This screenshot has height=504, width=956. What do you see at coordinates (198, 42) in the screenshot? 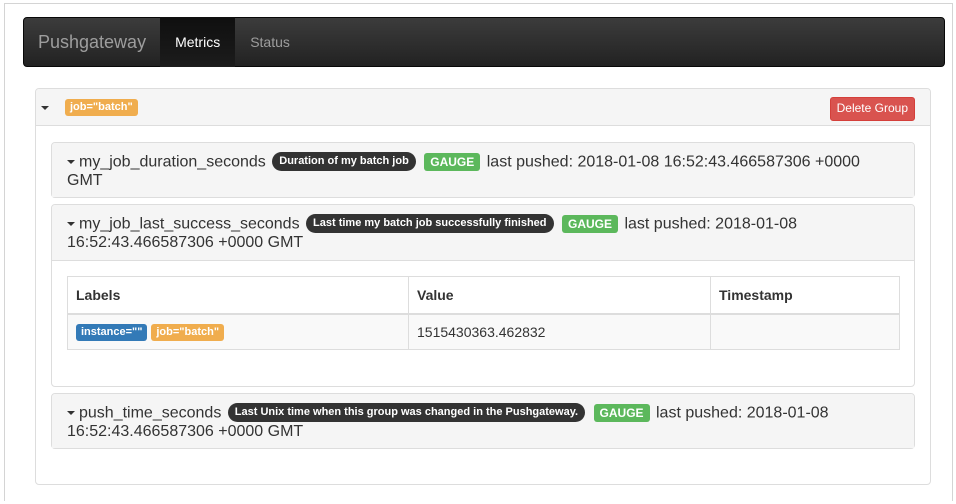
I see `nav-metrics: Metrics` at bounding box center [198, 42].